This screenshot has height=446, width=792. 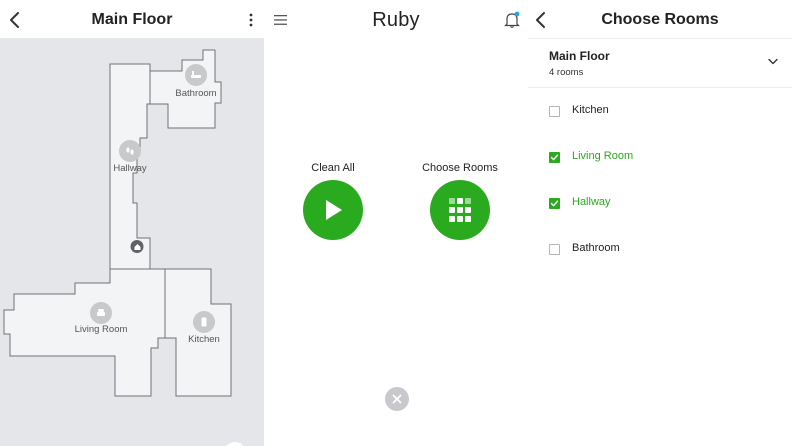 I want to click on room-option-kitchen: Kitchen, so click(x=660, y=112).